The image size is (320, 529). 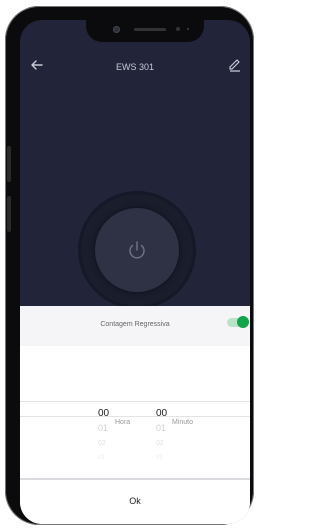 What do you see at coordinates (101, 458) in the screenshot?
I see `hour-value: 03` at bounding box center [101, 458].